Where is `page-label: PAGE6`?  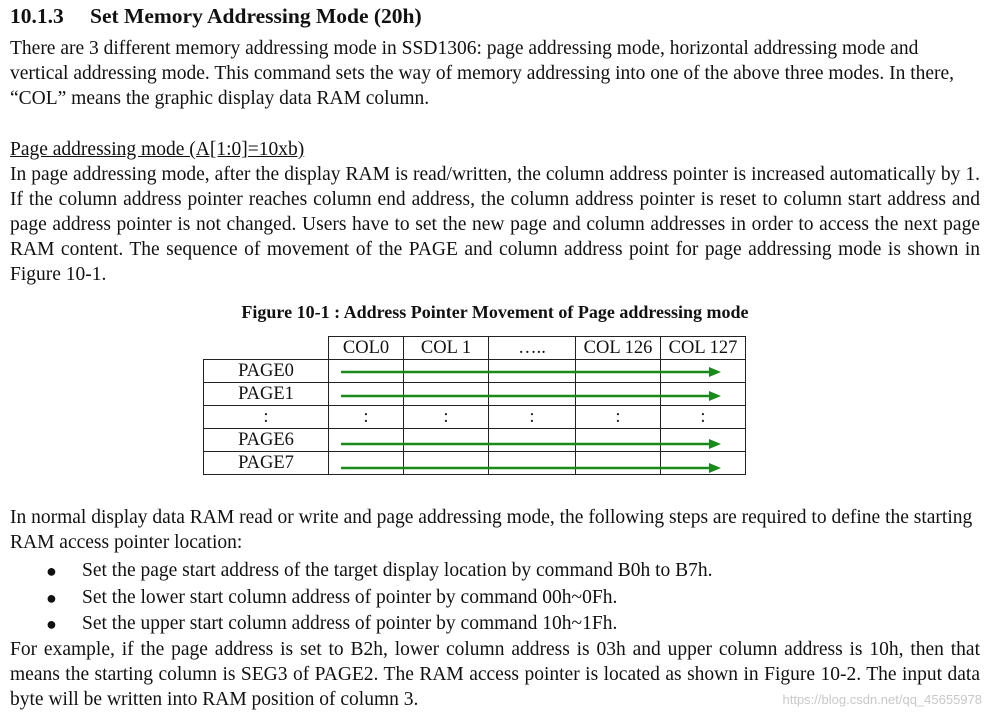 page-label: PAGE6 is located at coordinates (266, 440).